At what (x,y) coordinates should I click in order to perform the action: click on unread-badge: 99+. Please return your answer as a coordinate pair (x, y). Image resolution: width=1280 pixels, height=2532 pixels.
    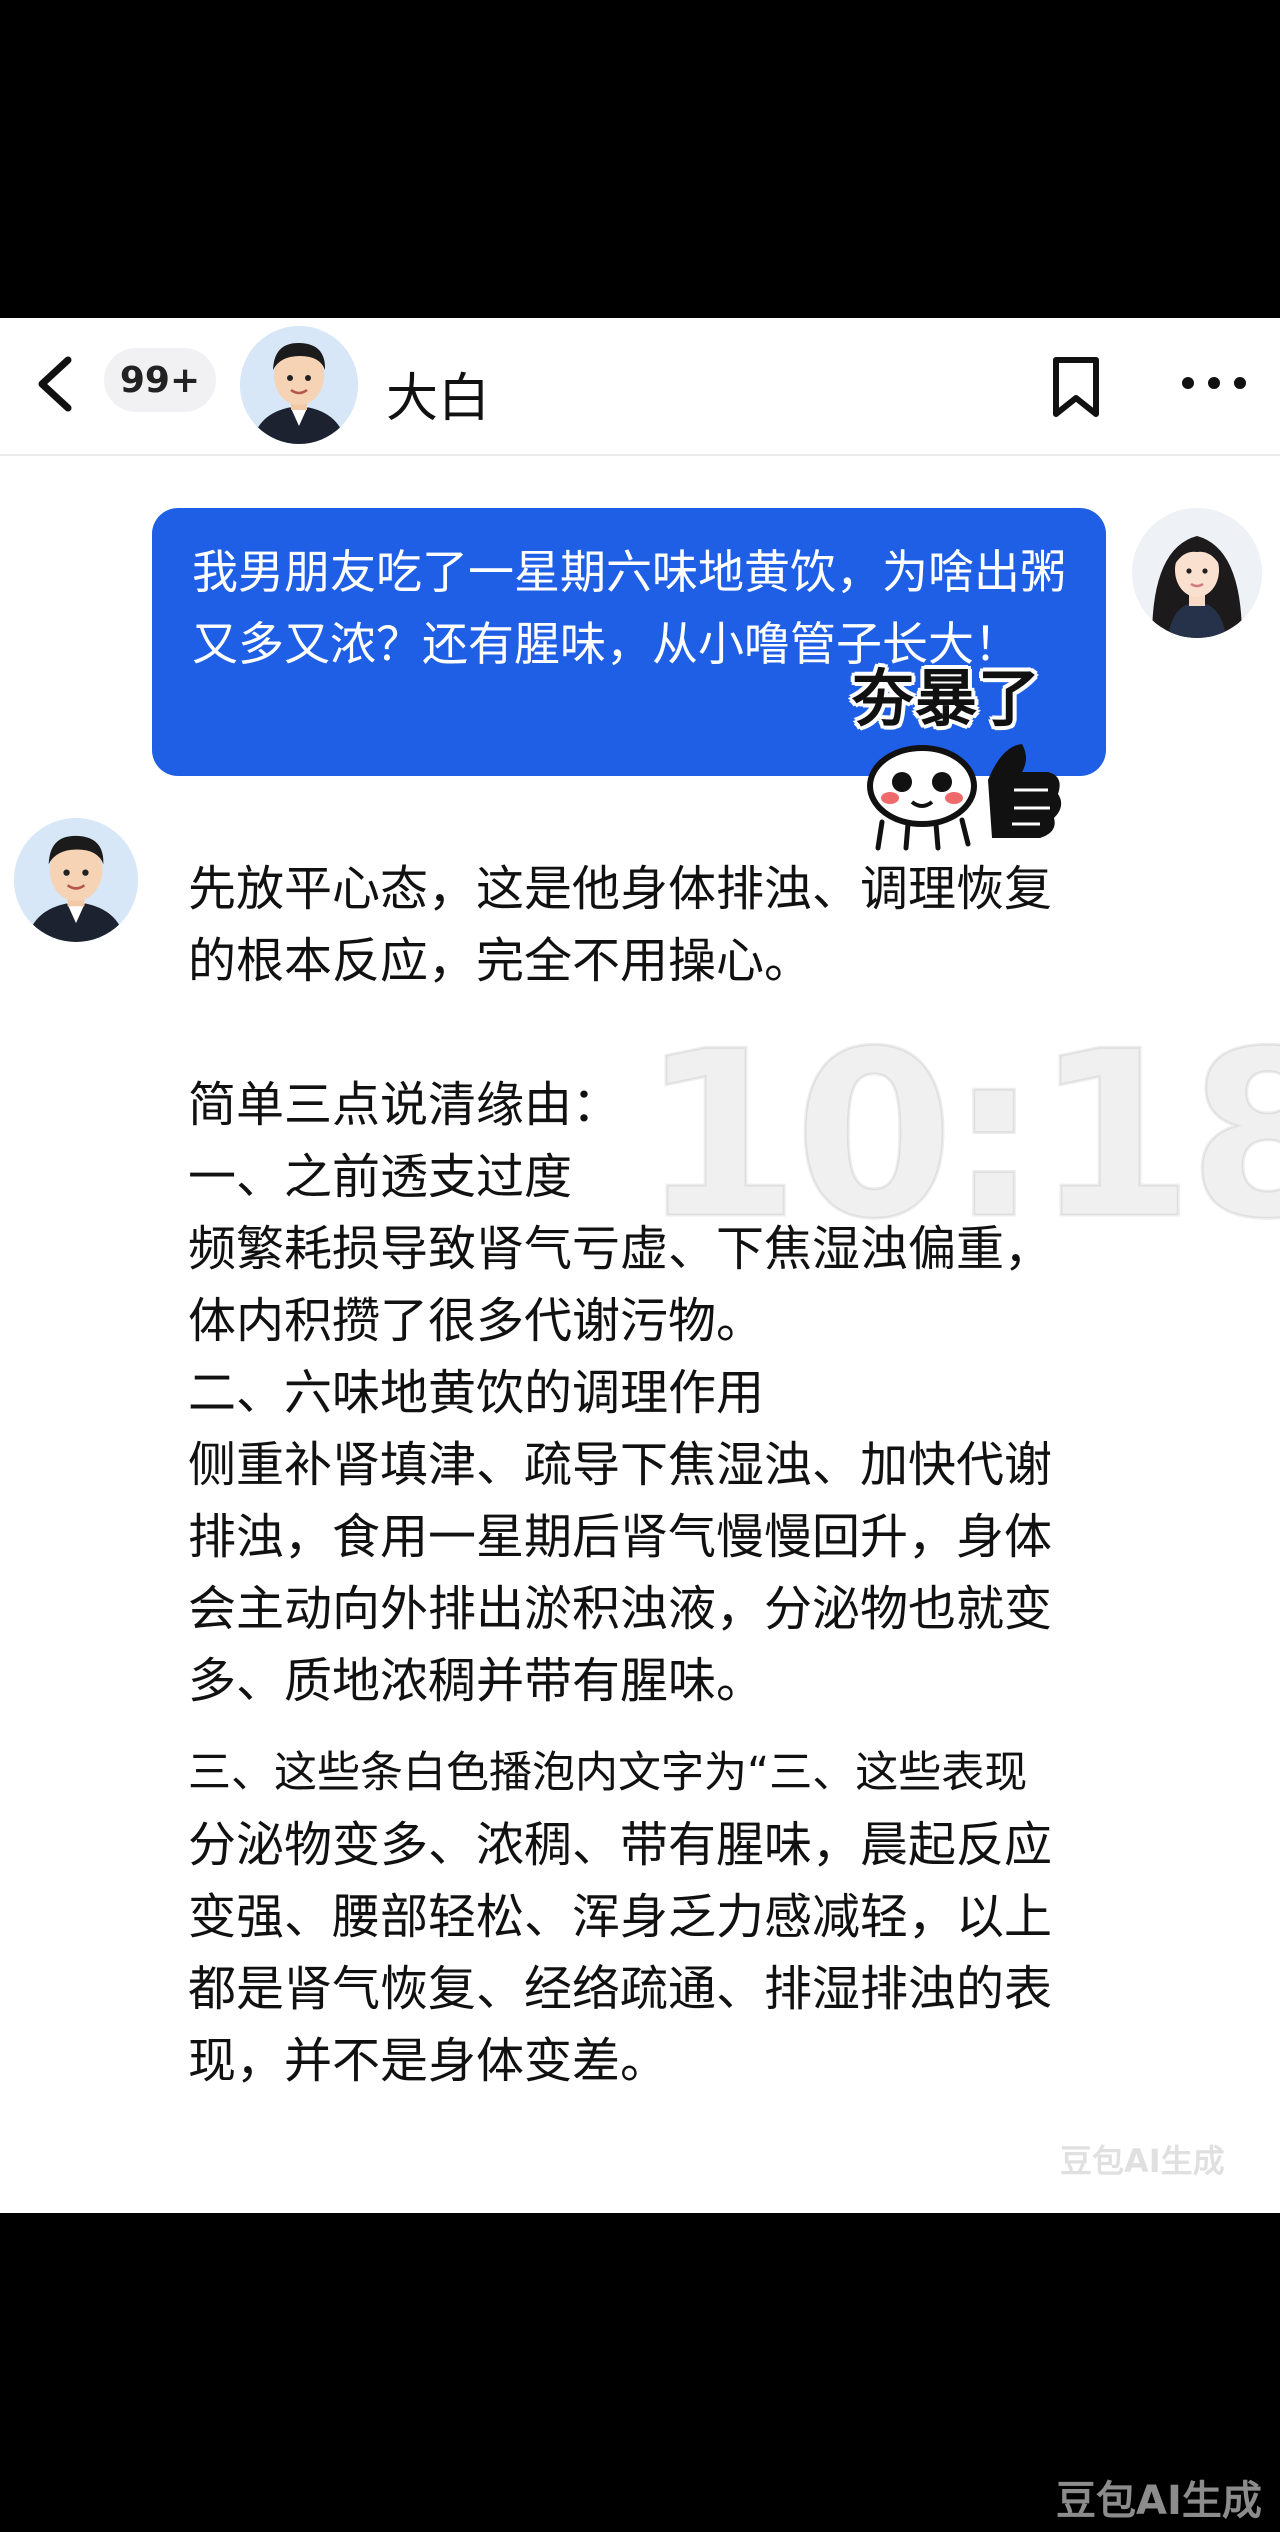
    Looking at the image, I should click on (160, 380).